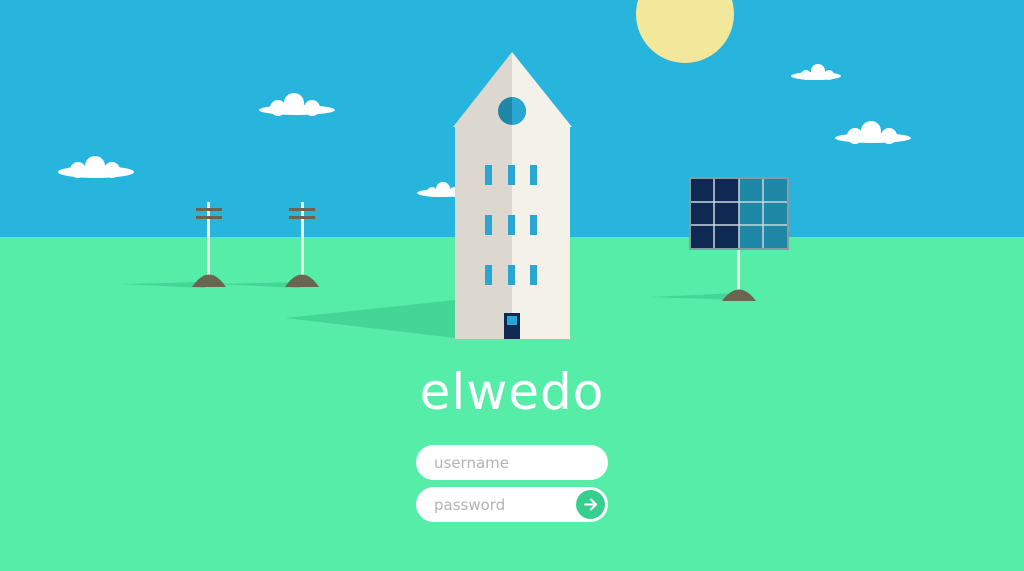 The width and height of the screenshot is (1024, 571). I want to click on submit-button, so click(590, 504).